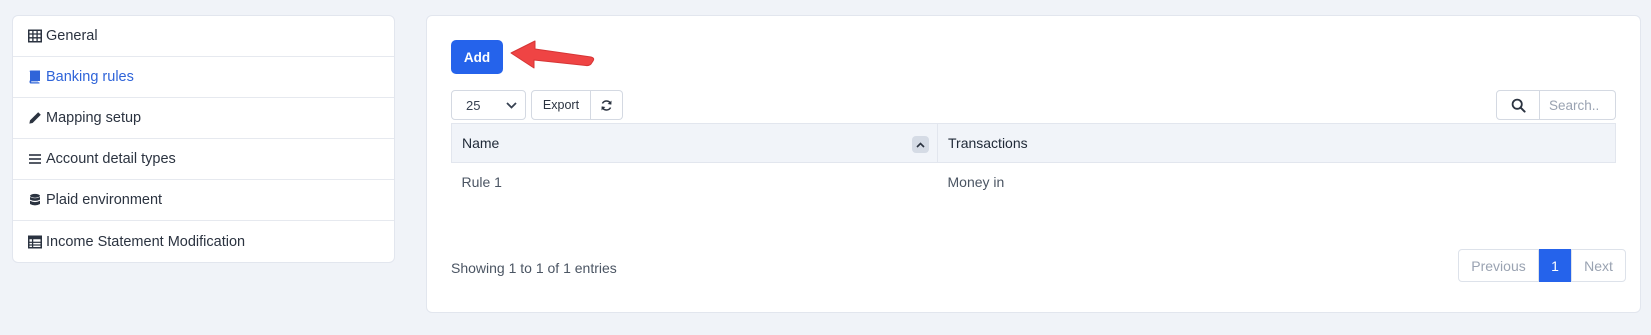  What do you see at coordinates (481, 182) in the screenshot?
I see `cell-name: Rule 1` at bounding box center [481, 182].